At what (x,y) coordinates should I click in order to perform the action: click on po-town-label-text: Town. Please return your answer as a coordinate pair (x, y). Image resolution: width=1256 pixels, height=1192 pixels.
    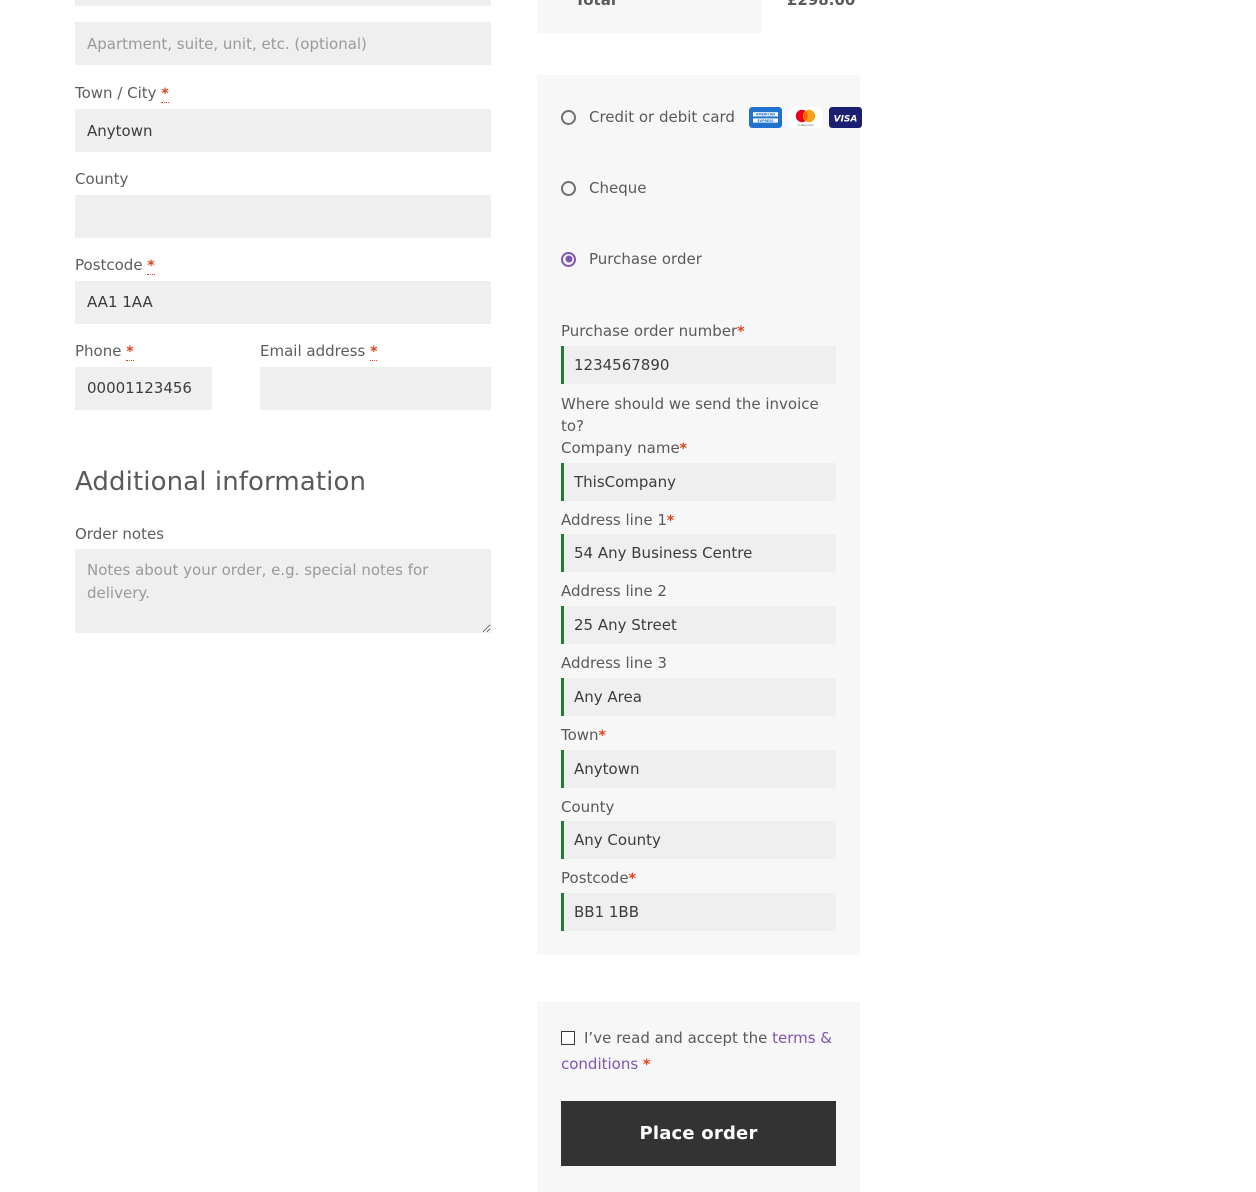
    Looking at the image, I should click on (580, 734).